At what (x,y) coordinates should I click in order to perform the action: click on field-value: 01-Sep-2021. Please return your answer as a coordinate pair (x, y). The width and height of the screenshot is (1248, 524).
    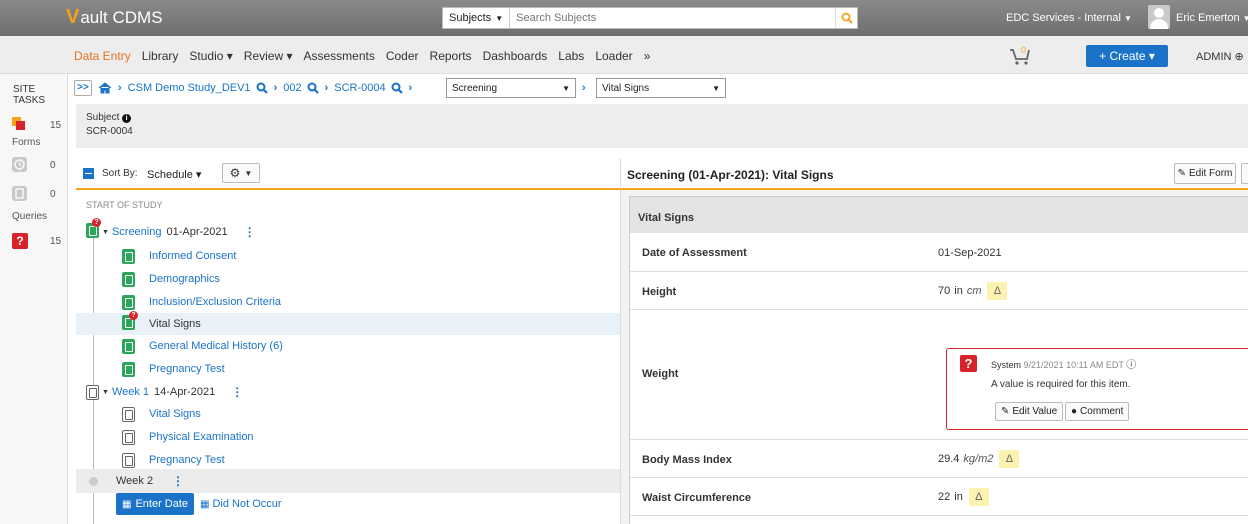
    Looking at the image, I should click on (970, 253).